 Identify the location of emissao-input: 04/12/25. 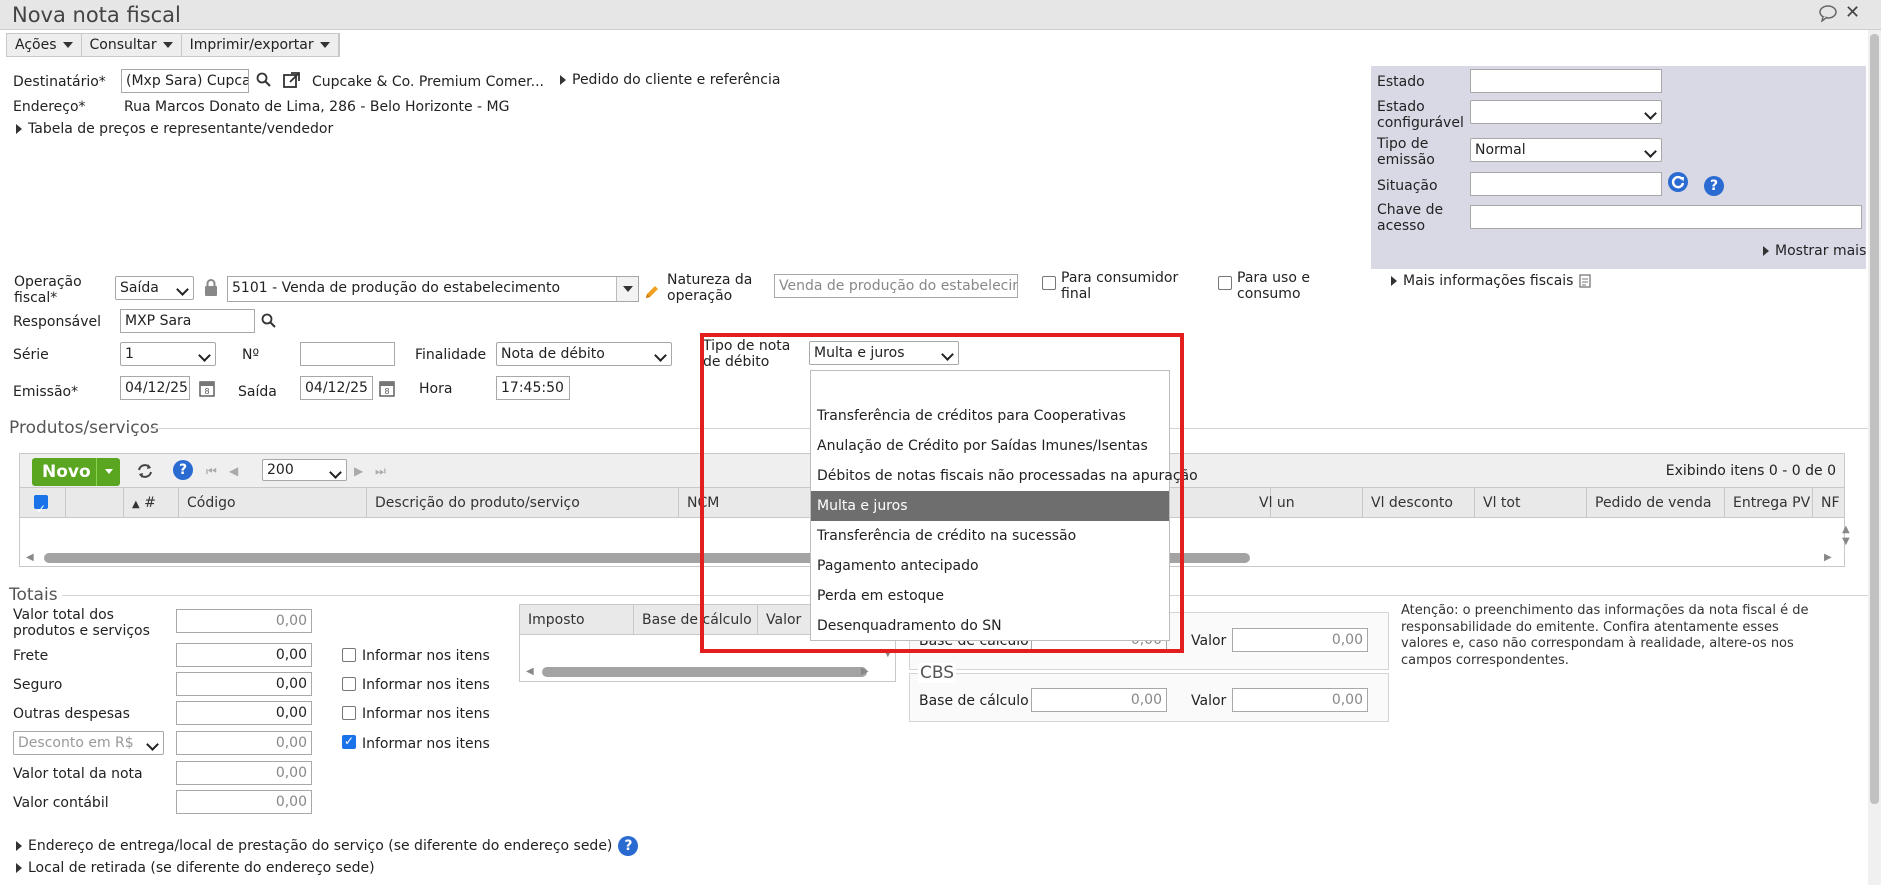
(155, 388).